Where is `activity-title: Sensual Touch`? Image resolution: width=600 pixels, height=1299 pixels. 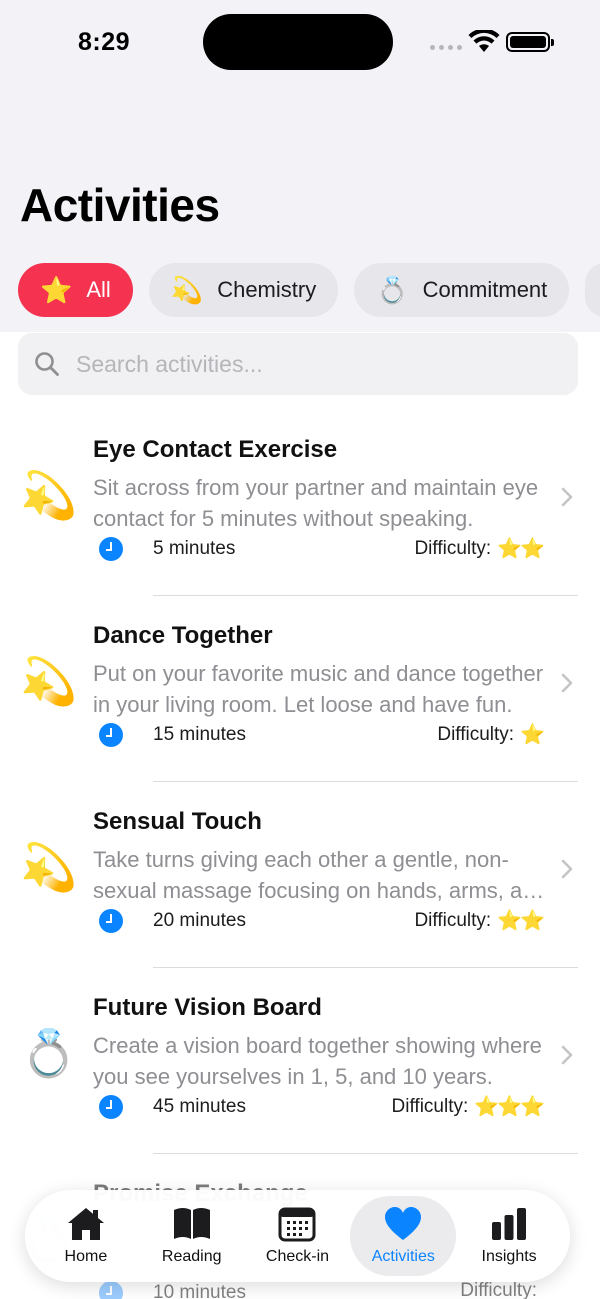 activity-title: Sensual Touch is located at coordinates (177, 821).